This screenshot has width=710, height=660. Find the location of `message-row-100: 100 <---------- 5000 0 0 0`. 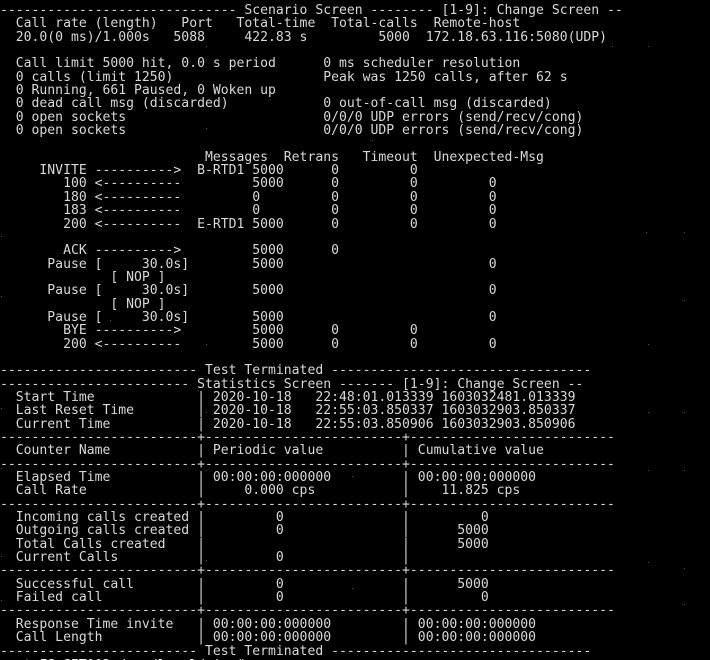

message-row-100: 100 <---------- 5000 0 0 0 is located at coordinates (248, 184).